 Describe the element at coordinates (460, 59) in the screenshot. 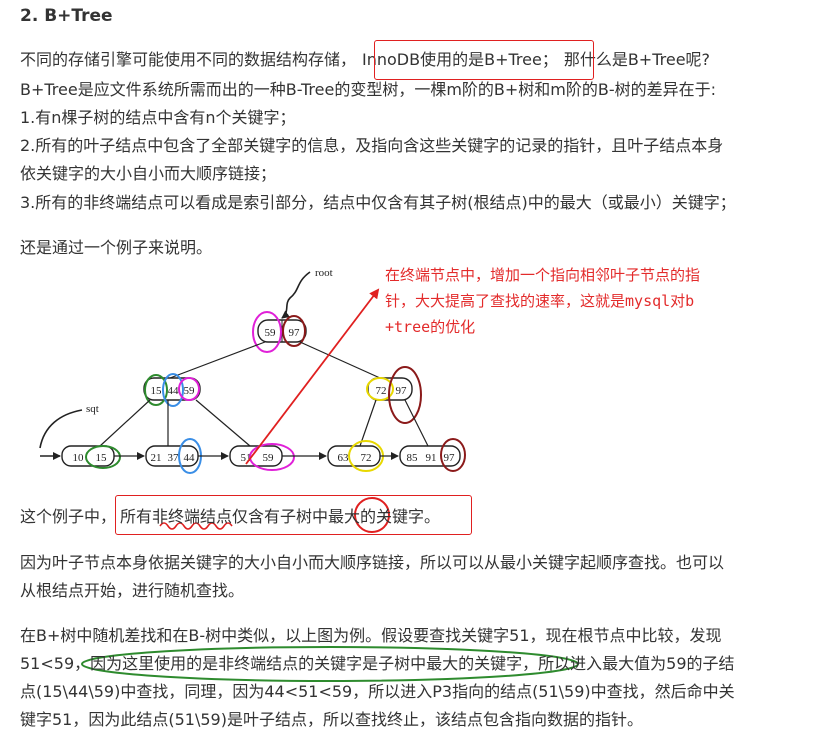

I see `innodb-highlight: InnoDB使用的是B+Tree；` at that location.